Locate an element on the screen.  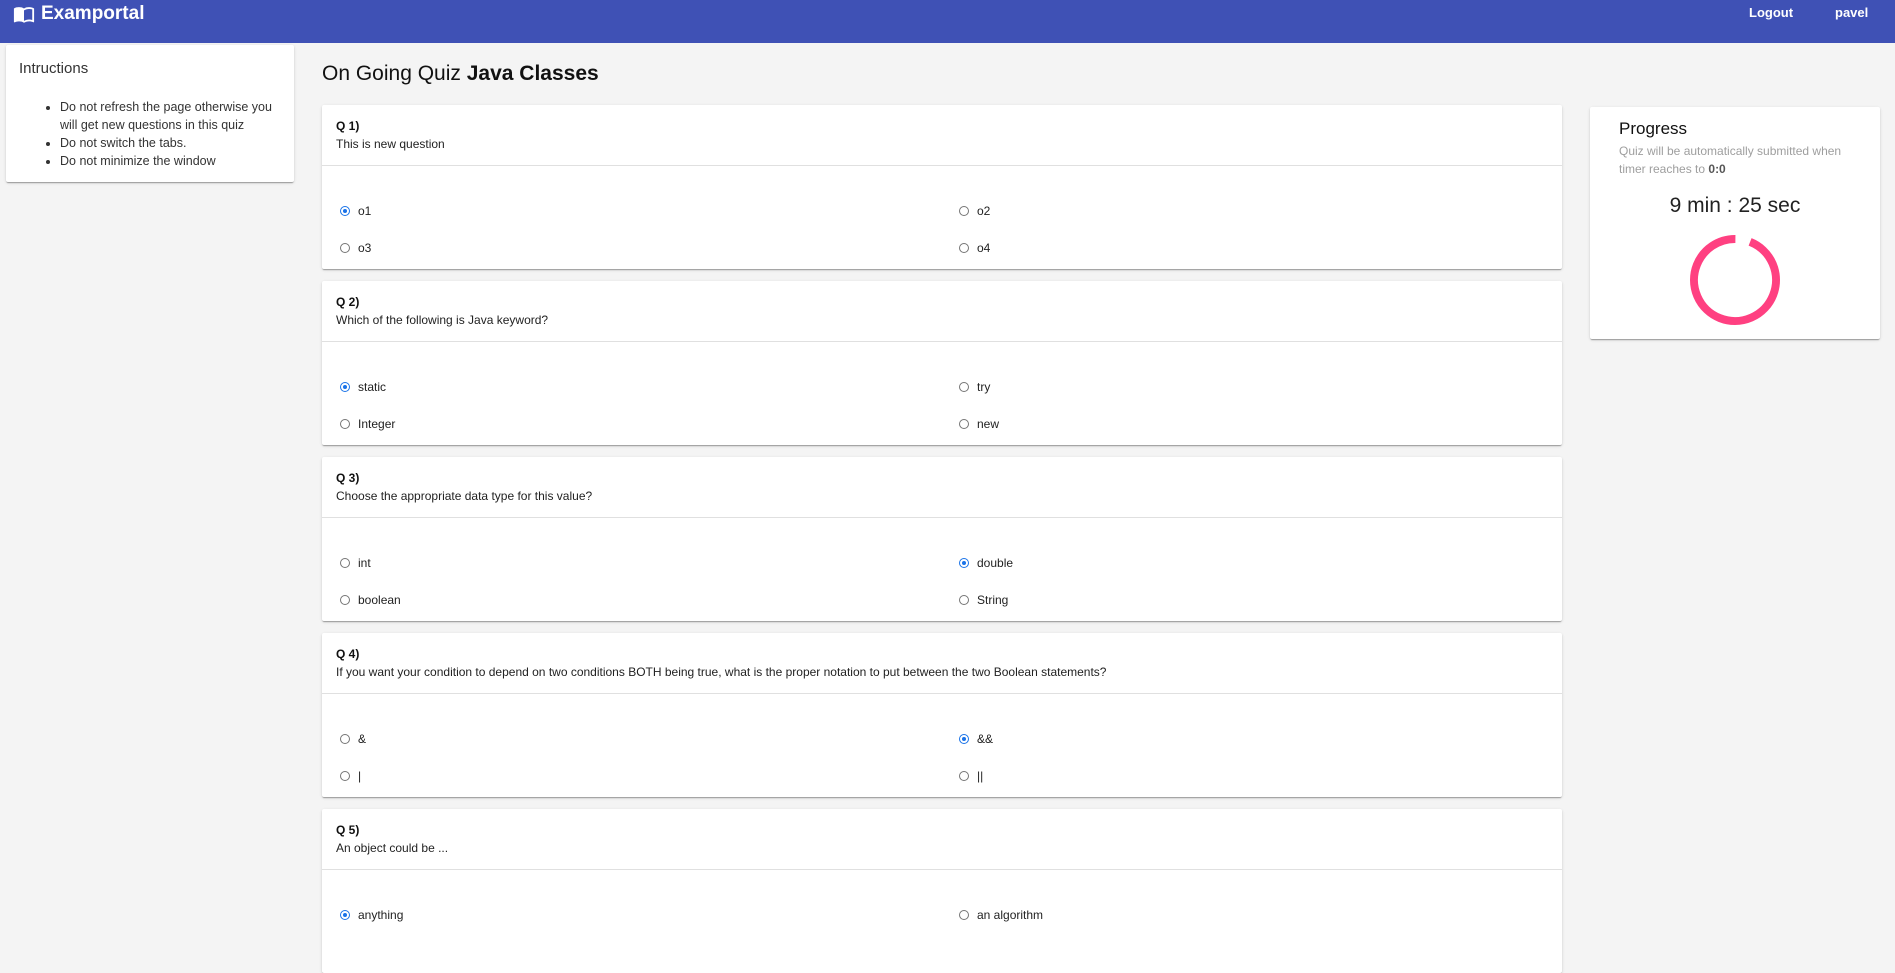
answer-option-label: int is located at coordinates (364, 563).